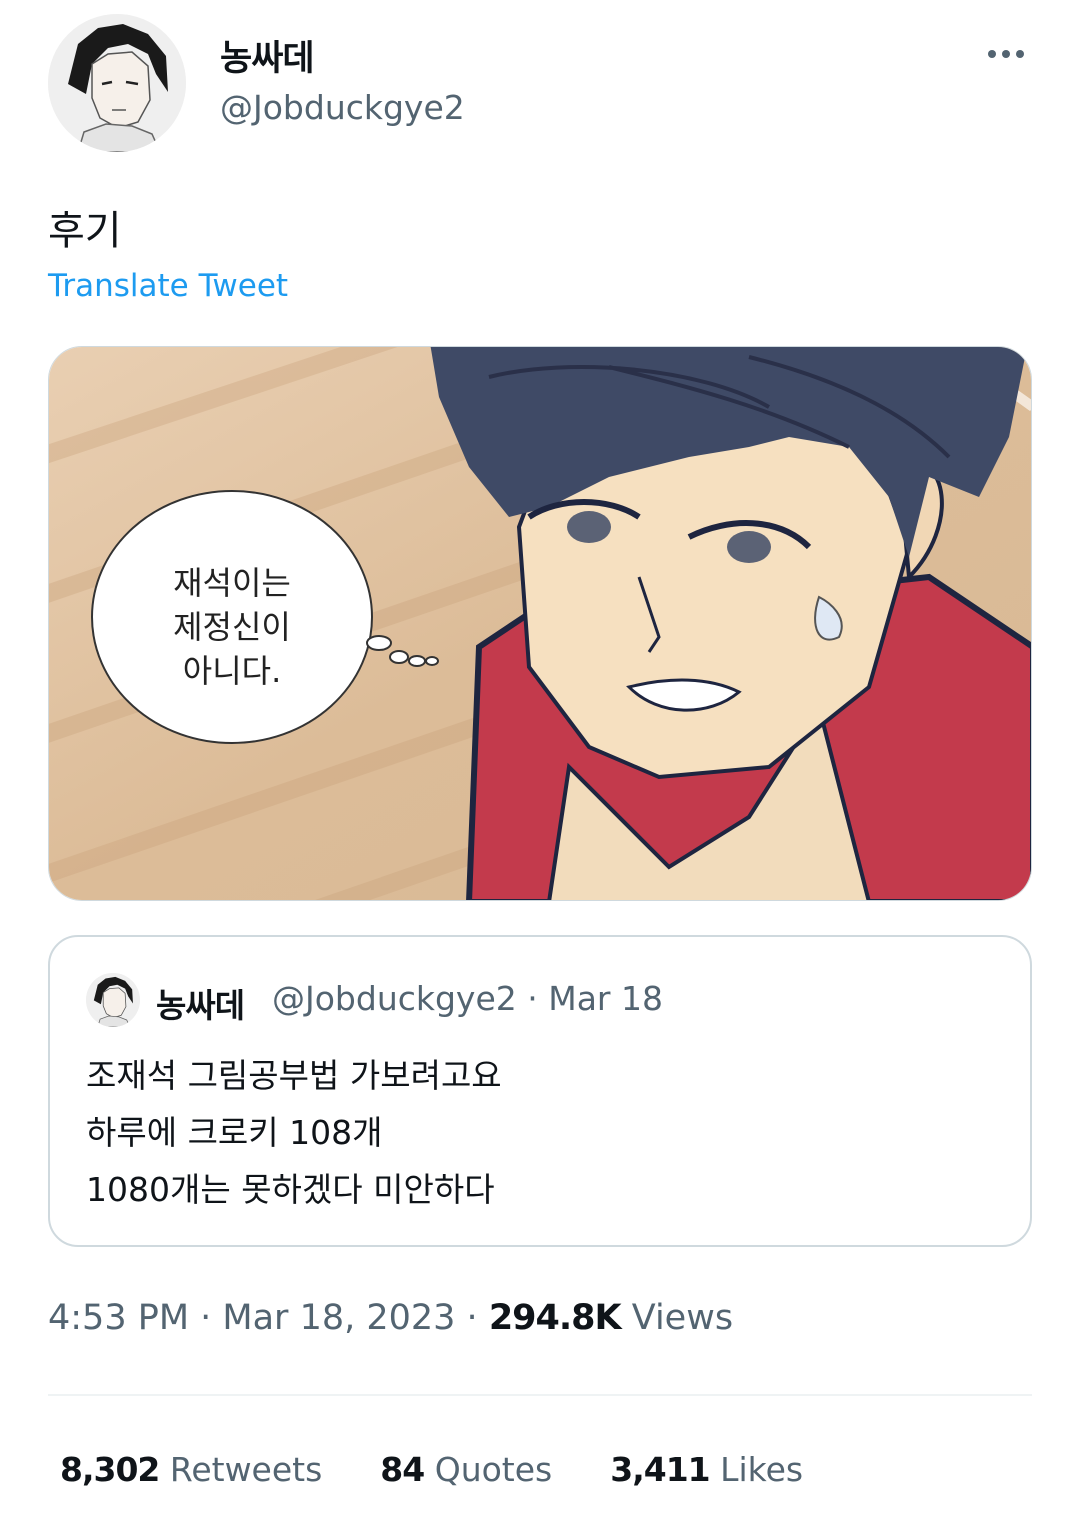  What do you see at coordinates (85, 231) in the screenshot?
I see `tweet-text: 후기` at bounding box center [85, 231].